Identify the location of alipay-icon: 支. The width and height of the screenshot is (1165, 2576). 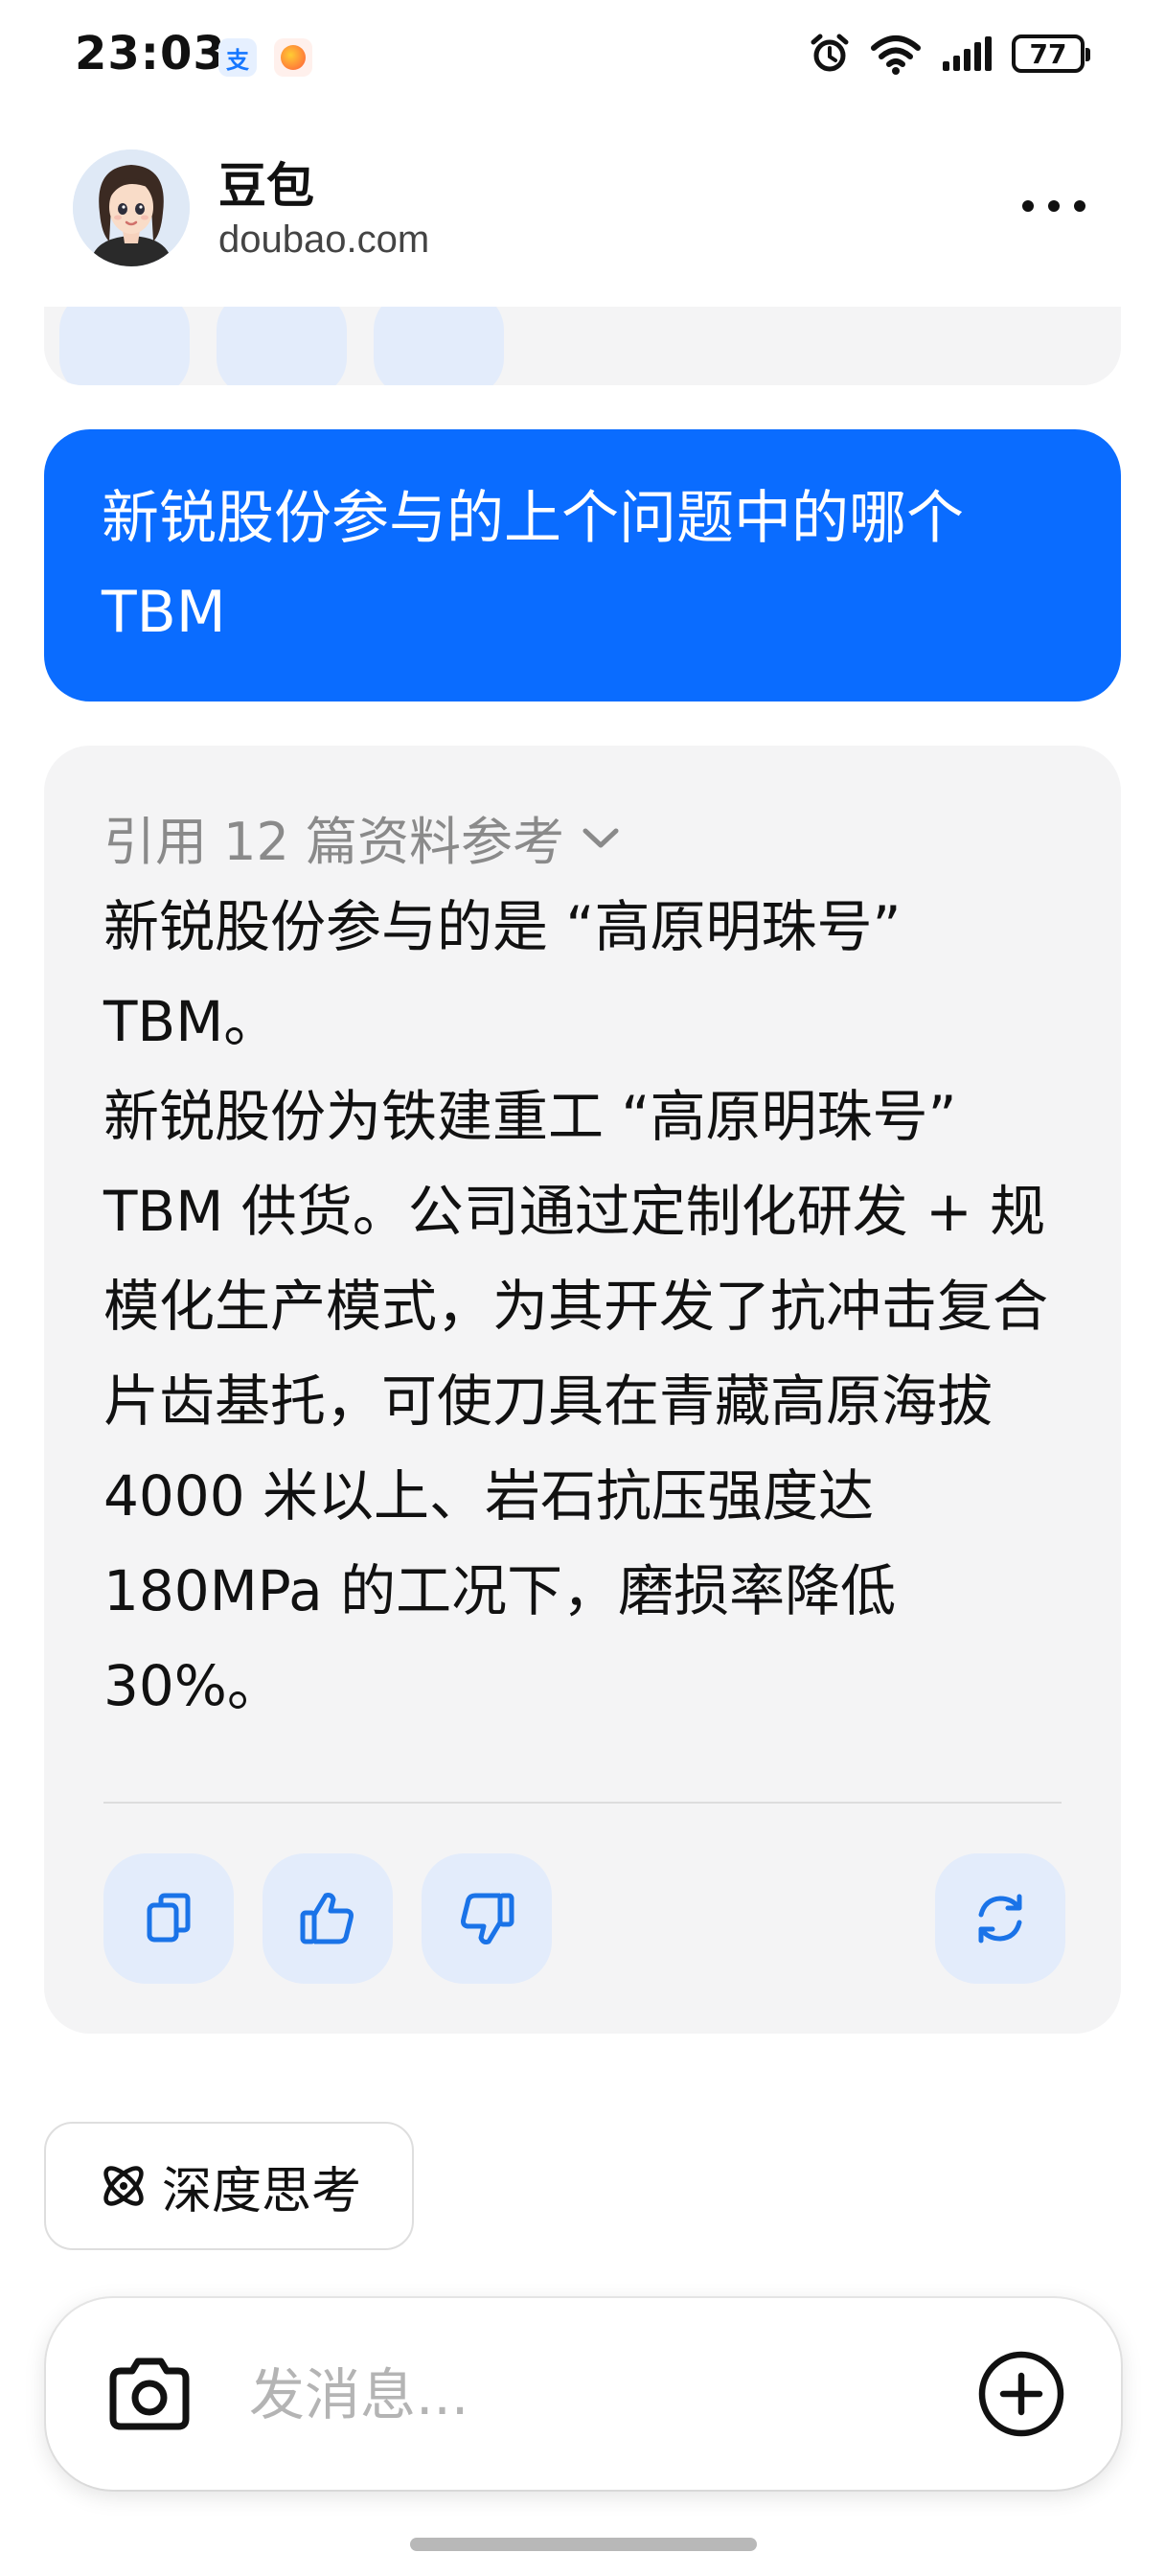
(238, 57).